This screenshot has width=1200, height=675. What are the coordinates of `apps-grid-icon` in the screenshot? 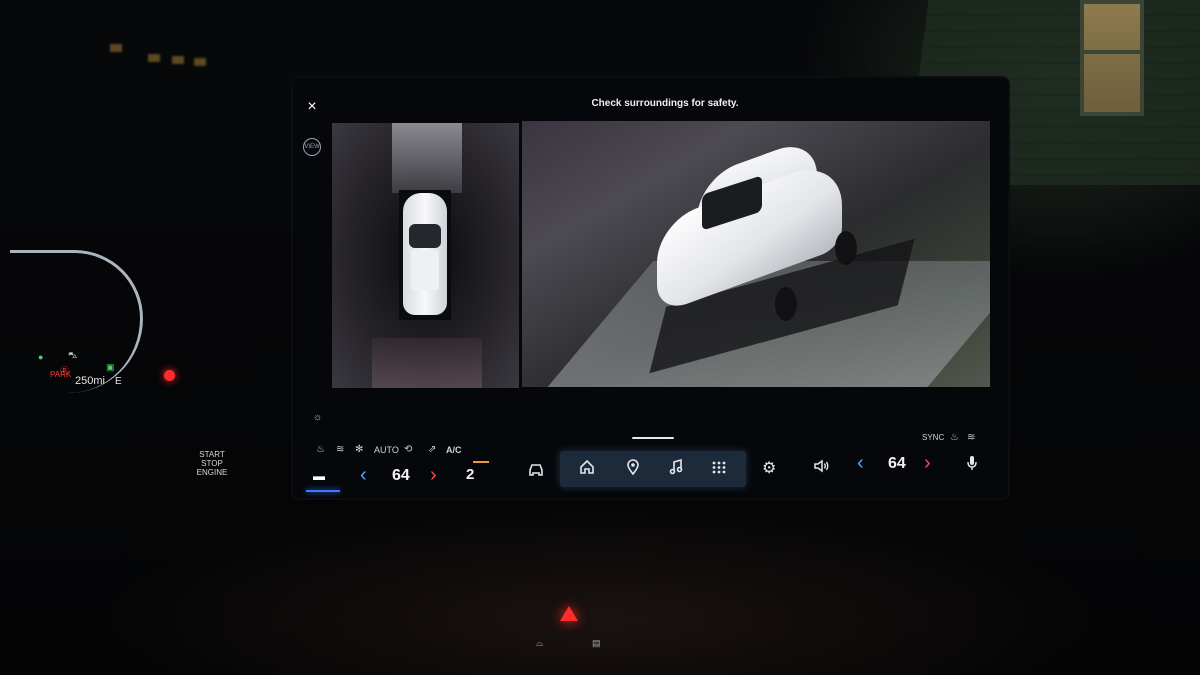 It's located at (720, 468).